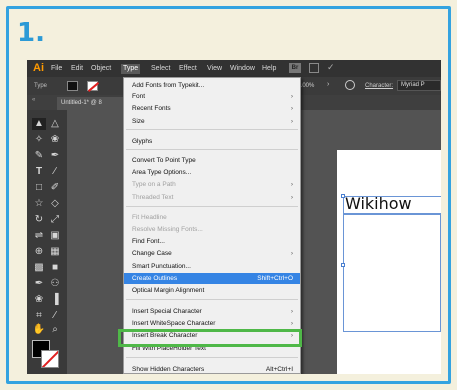 This screenshot has height=390, width=457. Describe the element at coordinates (39, 124) in the screenshot. I see `selection-tool-icon: ▲` at that location.